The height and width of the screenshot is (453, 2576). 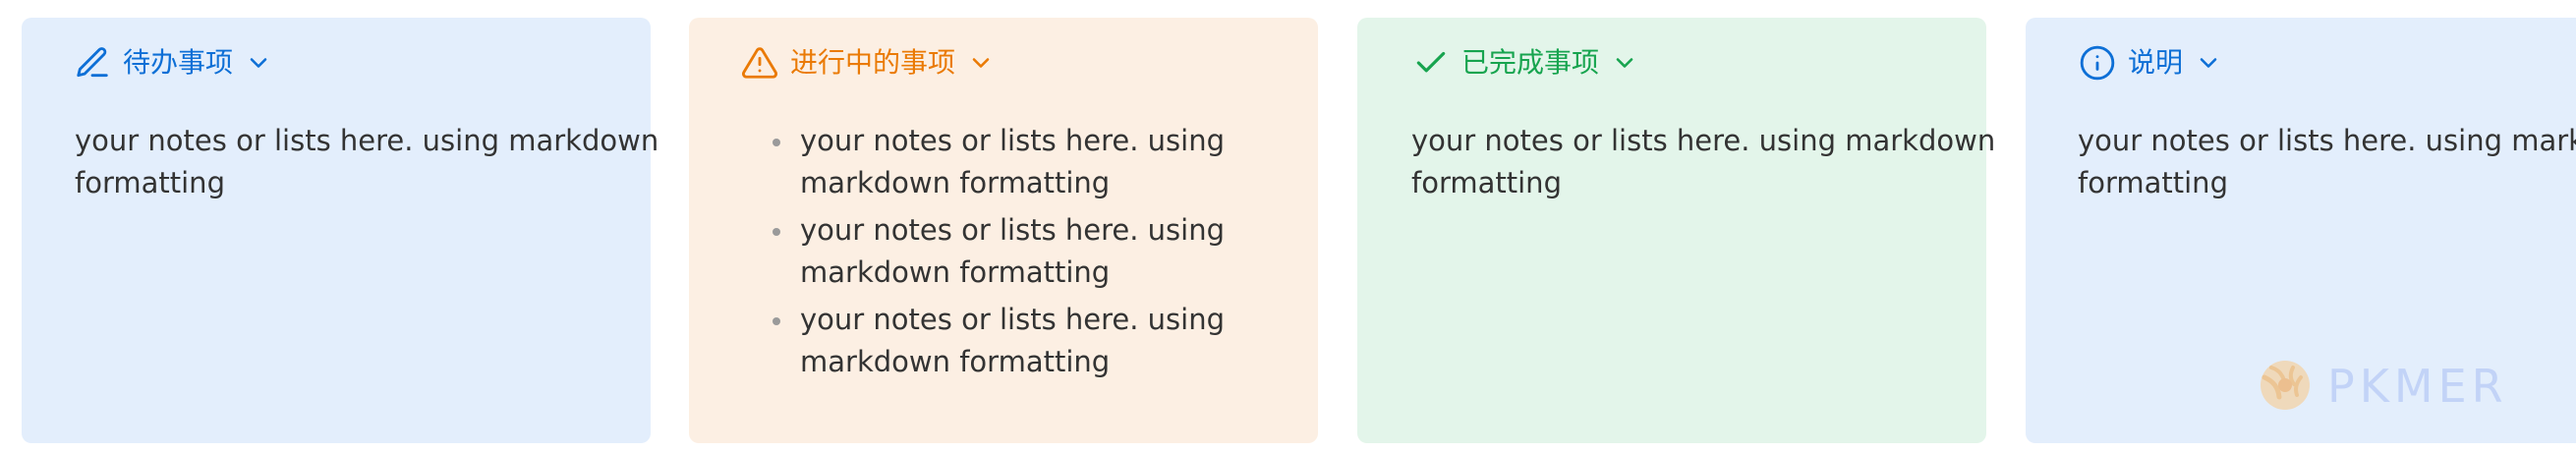 I want to click on warning-triangle-icon, so click(x=759, y=63).